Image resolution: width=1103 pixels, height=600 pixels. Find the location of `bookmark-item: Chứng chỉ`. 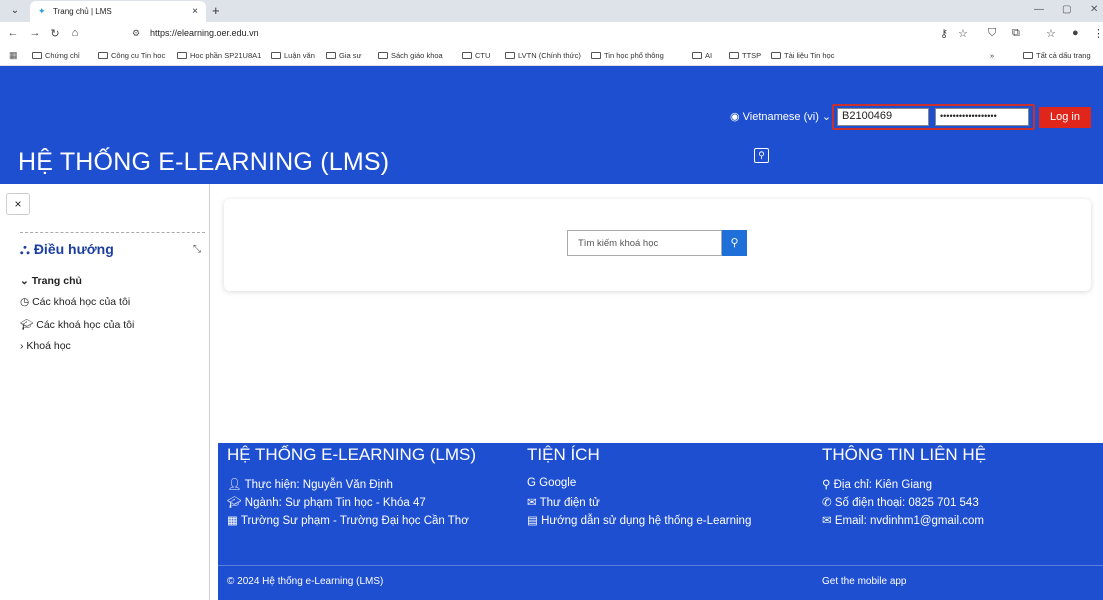

bookmark-item: Chứng chỉ is located at coordinates (56, 55).